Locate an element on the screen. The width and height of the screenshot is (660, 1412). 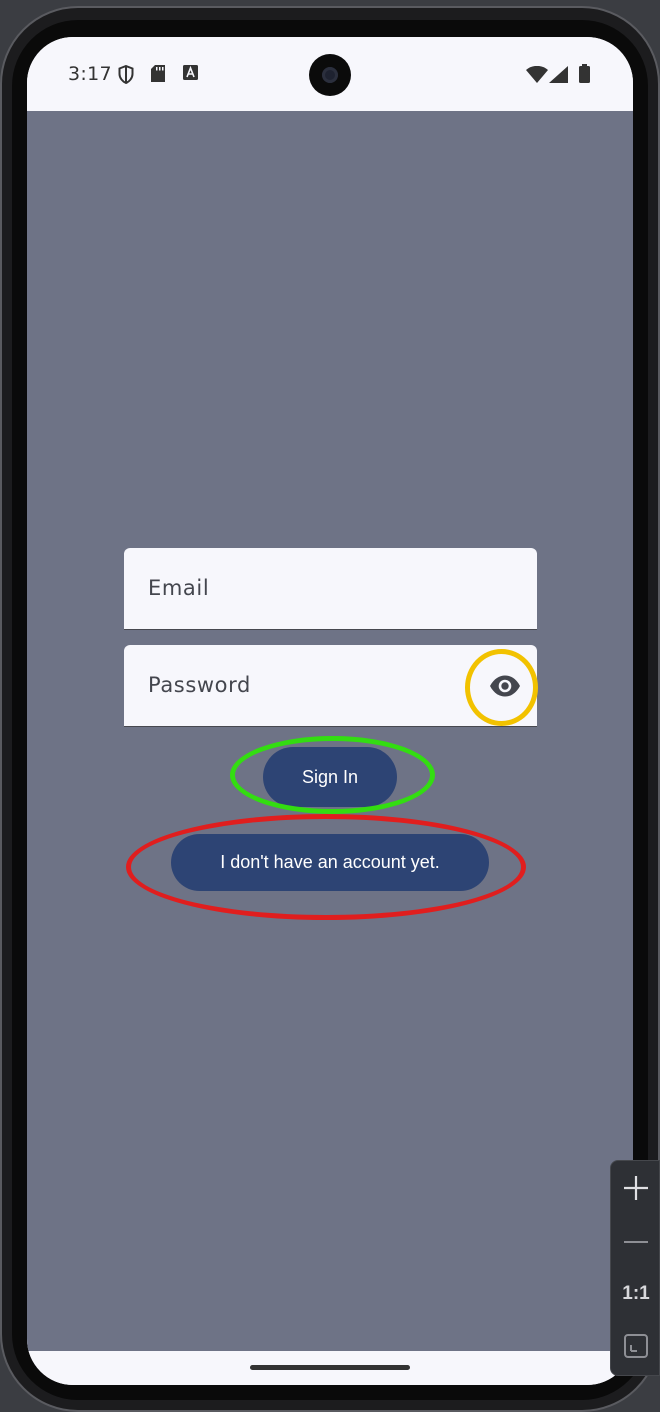
no-account-button: I don't have an account yet. is located at coordinates (330, 862).